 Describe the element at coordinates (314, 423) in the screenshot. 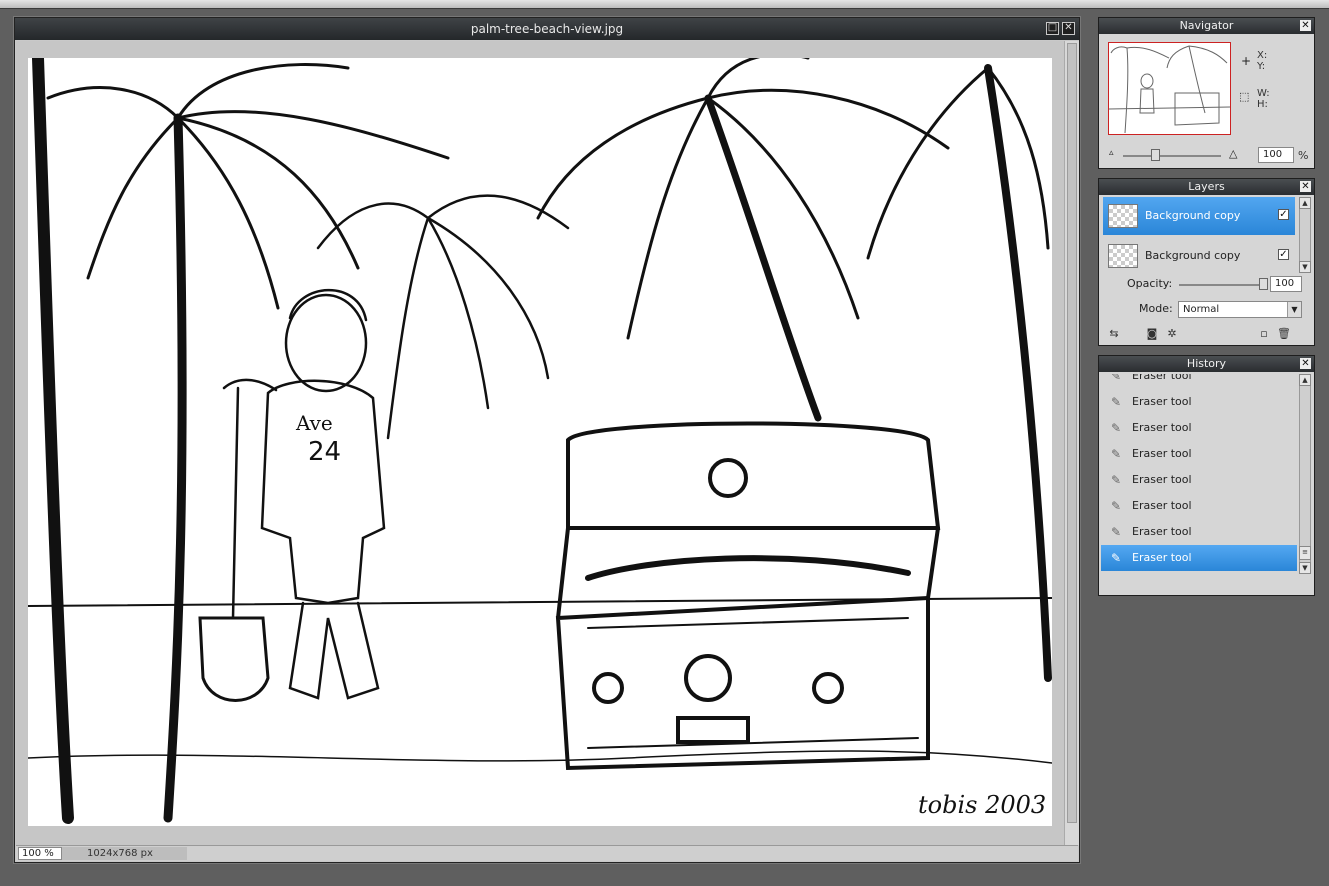

I see `svg-text: Ave` at that location.